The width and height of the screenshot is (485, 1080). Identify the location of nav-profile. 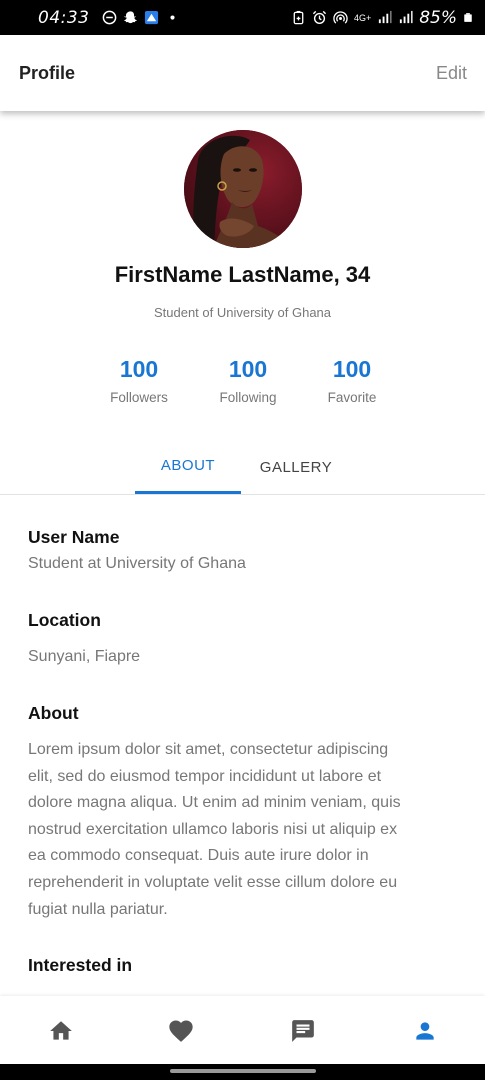
(425, 1031).